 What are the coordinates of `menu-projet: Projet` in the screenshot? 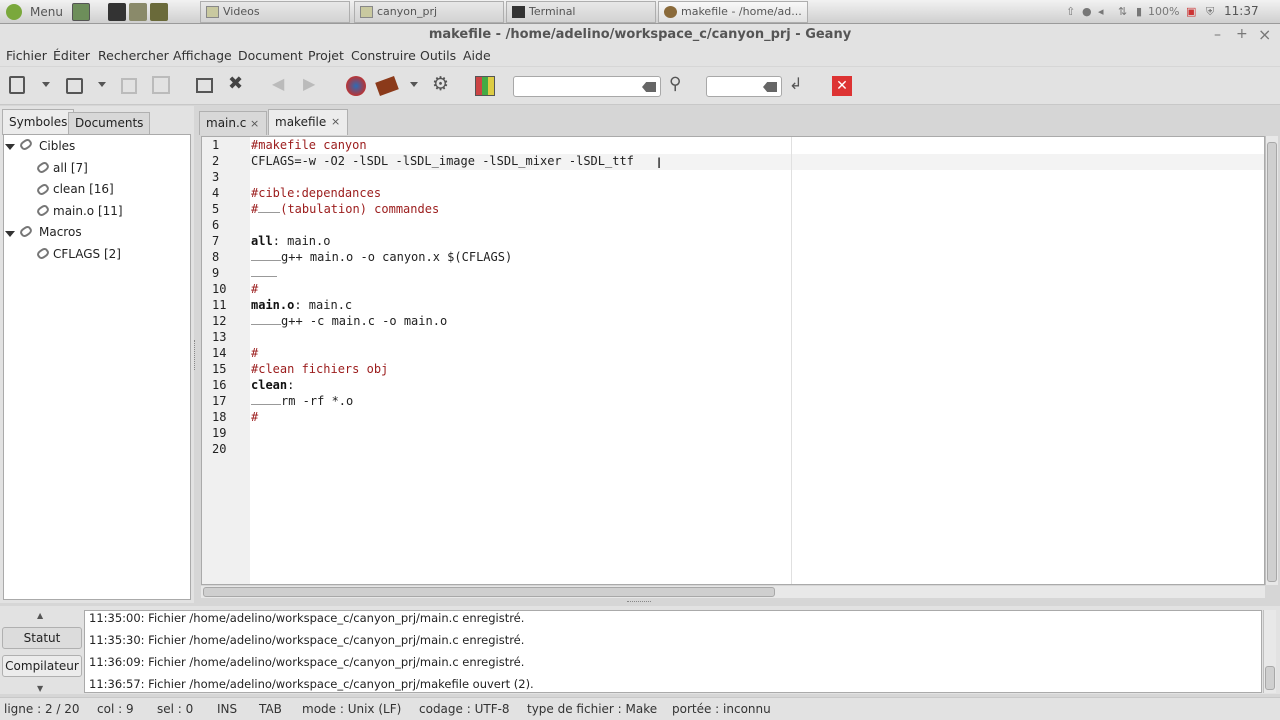 It's located at (326, 55).